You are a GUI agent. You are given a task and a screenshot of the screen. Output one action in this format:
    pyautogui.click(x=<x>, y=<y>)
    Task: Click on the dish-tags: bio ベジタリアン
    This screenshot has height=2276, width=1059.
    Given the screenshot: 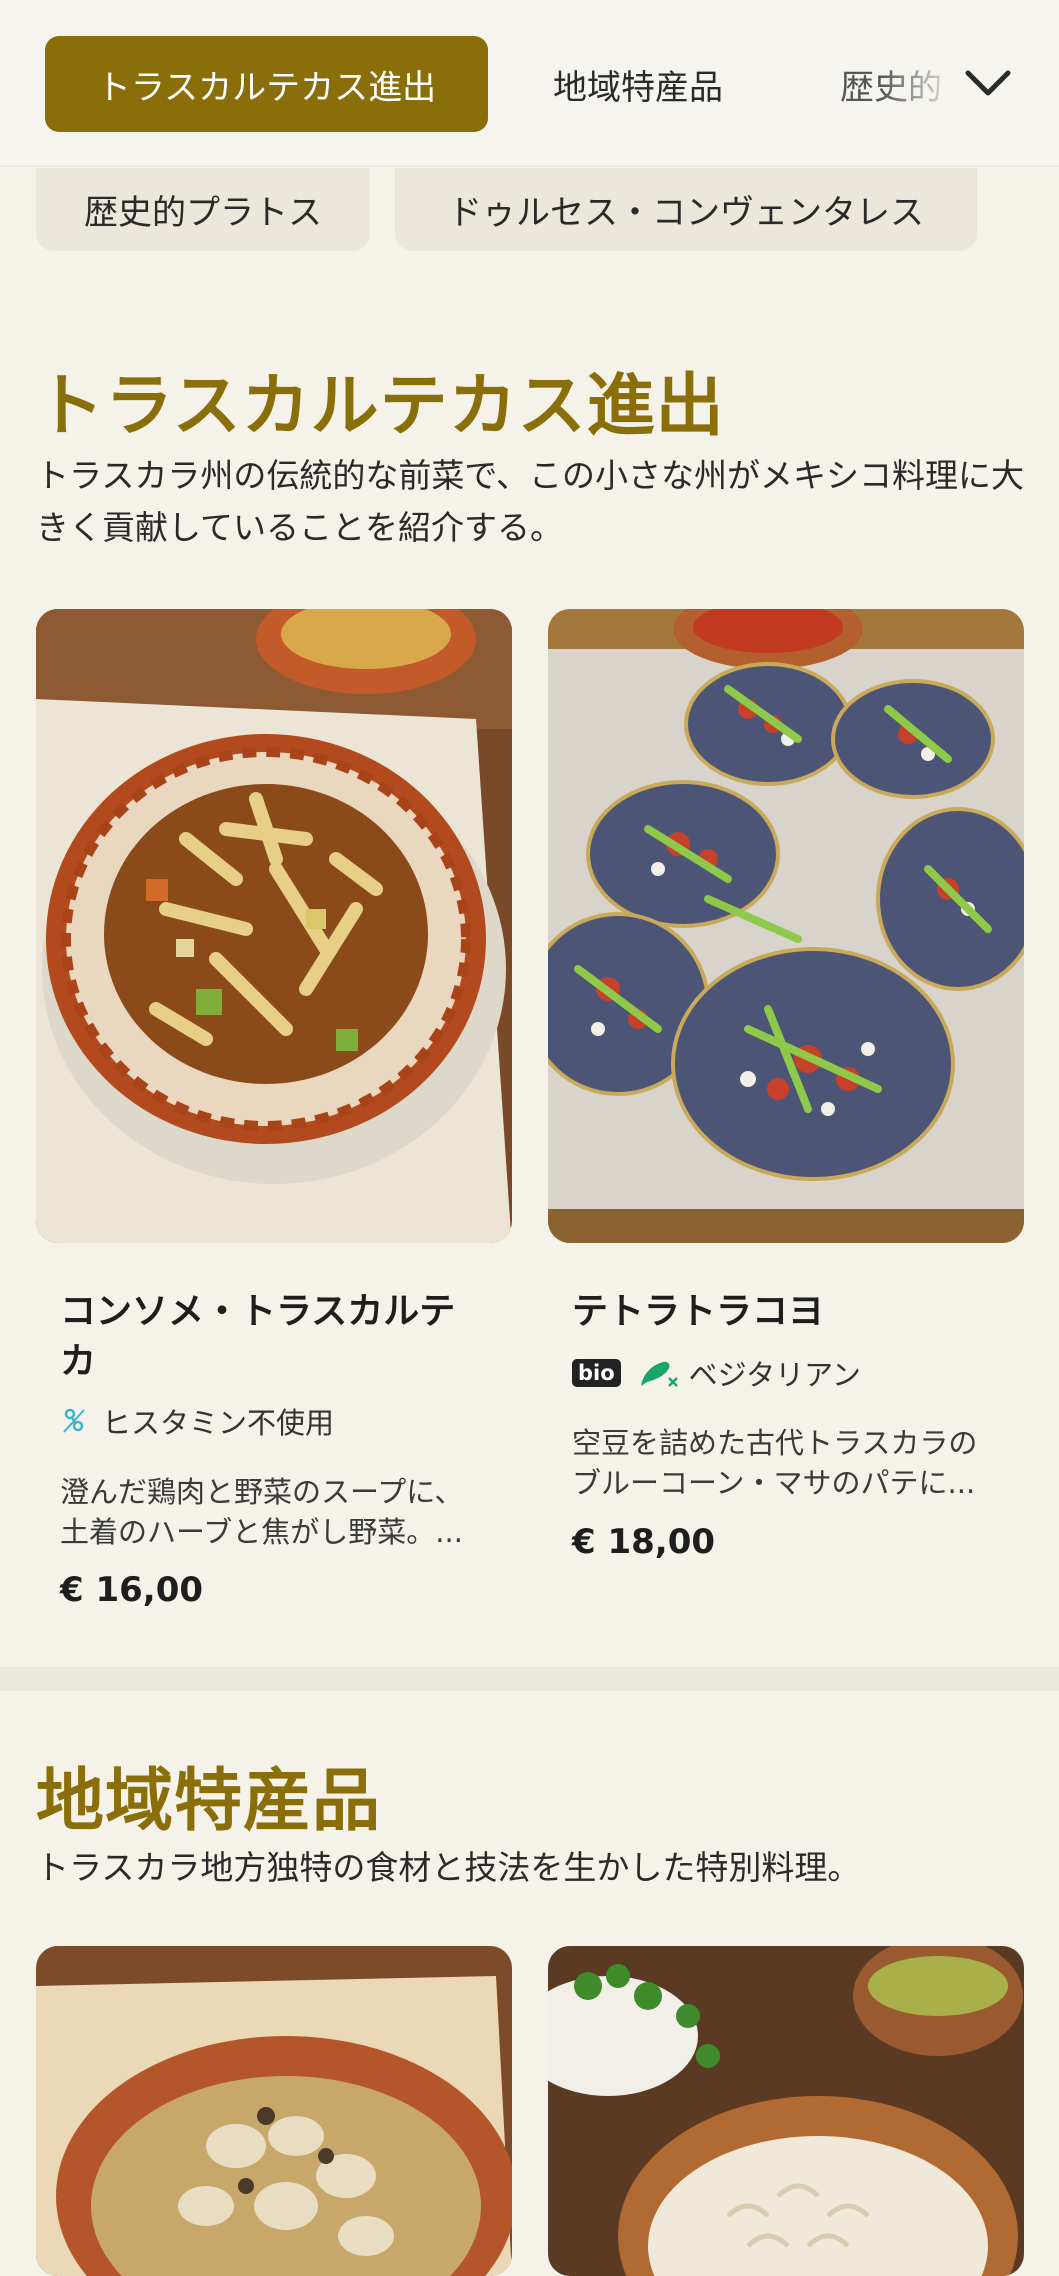 What is the action you would take?
    pyautogui.click(x=716, y=1373)
    